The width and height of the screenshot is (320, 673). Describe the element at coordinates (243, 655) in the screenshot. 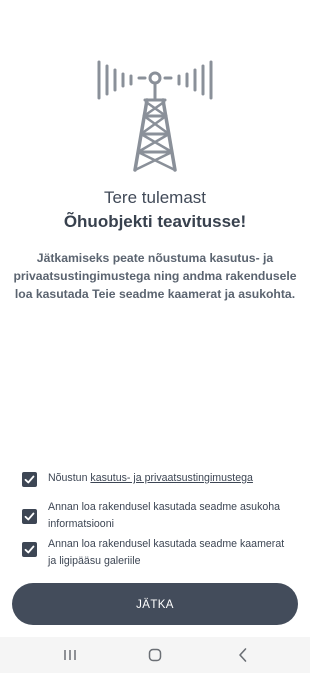

I see `back-icon` at that location.